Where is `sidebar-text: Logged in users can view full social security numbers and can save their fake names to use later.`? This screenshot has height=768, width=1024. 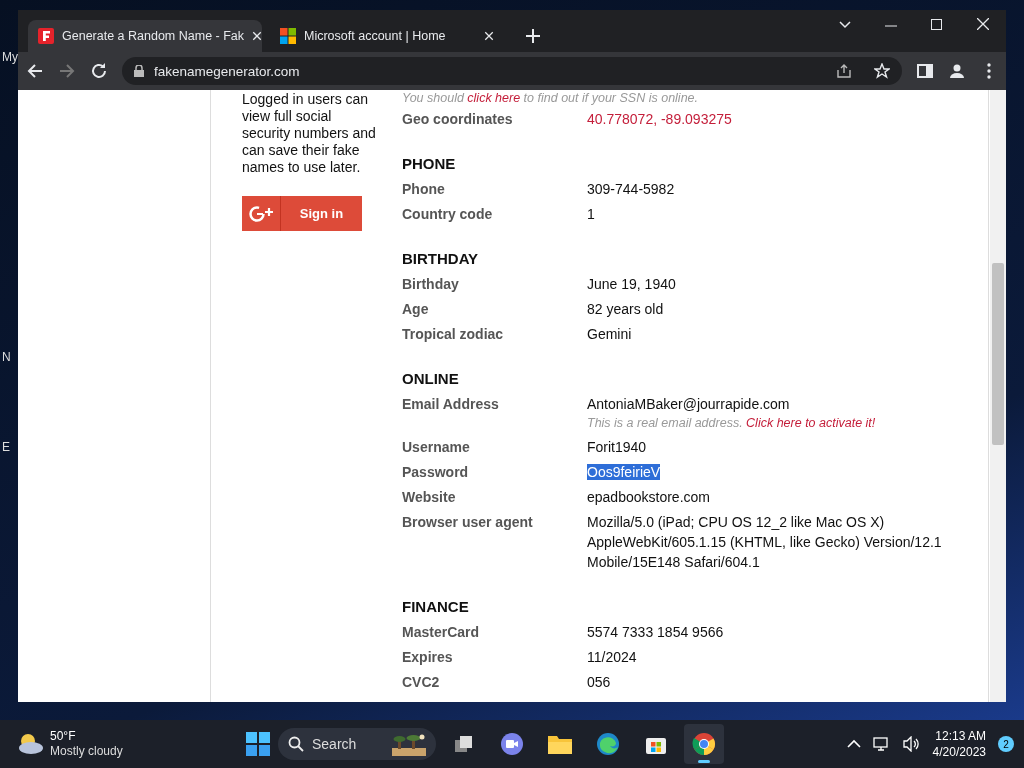 sidebar-text: Logged in users can view full social security numbers and can save their fake names to use later. is located at coordinates (309, 133).